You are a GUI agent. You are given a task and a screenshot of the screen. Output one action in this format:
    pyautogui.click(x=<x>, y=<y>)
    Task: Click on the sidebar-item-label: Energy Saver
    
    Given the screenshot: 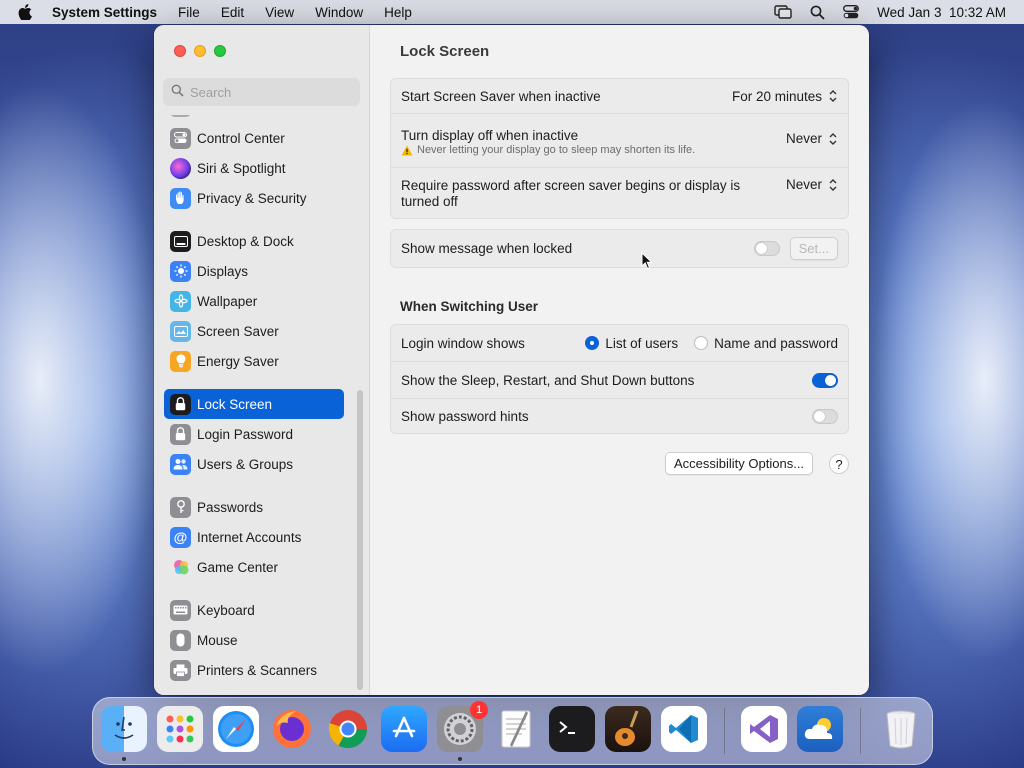 What is the action you would take?
    pyautogui.click(x=238, y=361)
    